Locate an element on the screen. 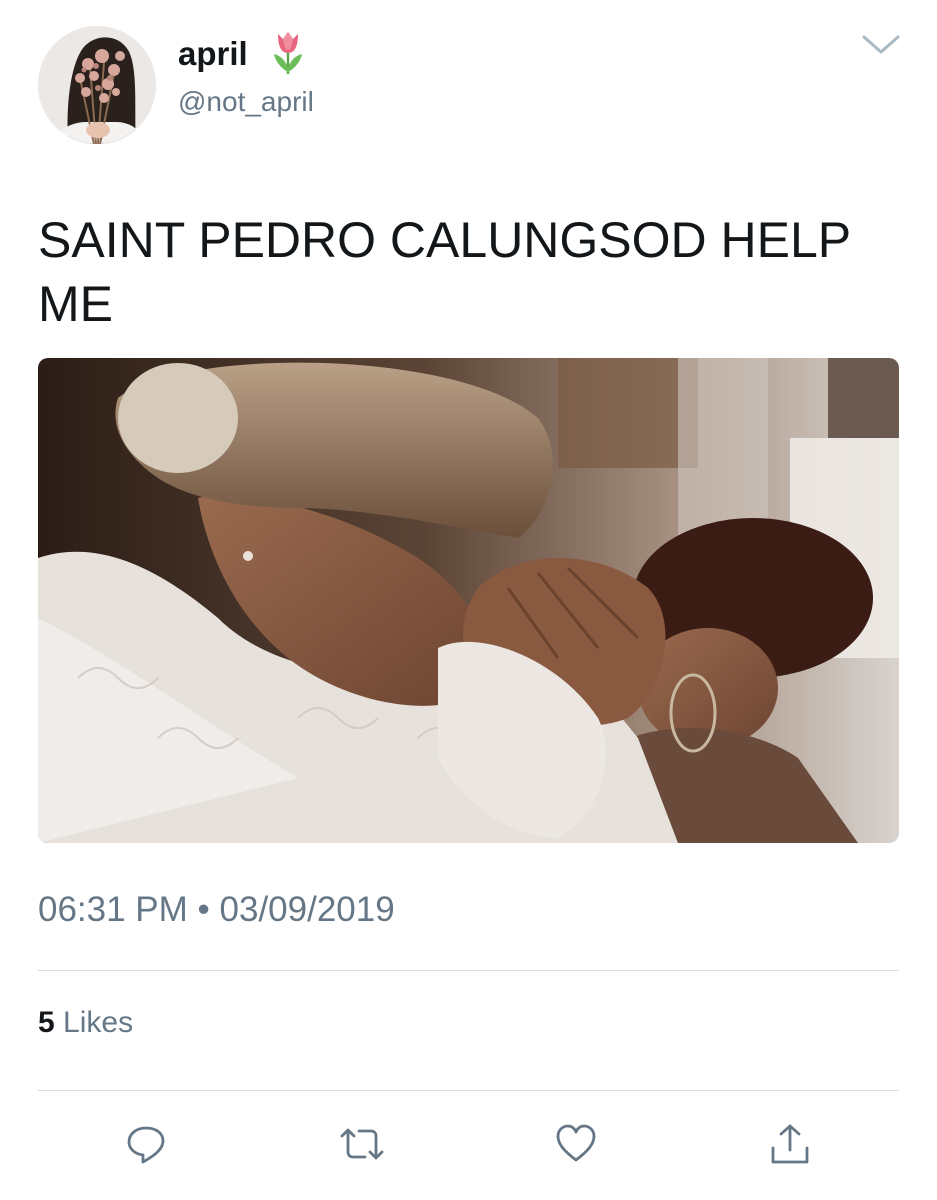 Image resolution: width=937 pixels, height=1200 pixels. tweet-timestamp: 06:31 PM • 03/09/2019 is located at coordinates (216, 909).